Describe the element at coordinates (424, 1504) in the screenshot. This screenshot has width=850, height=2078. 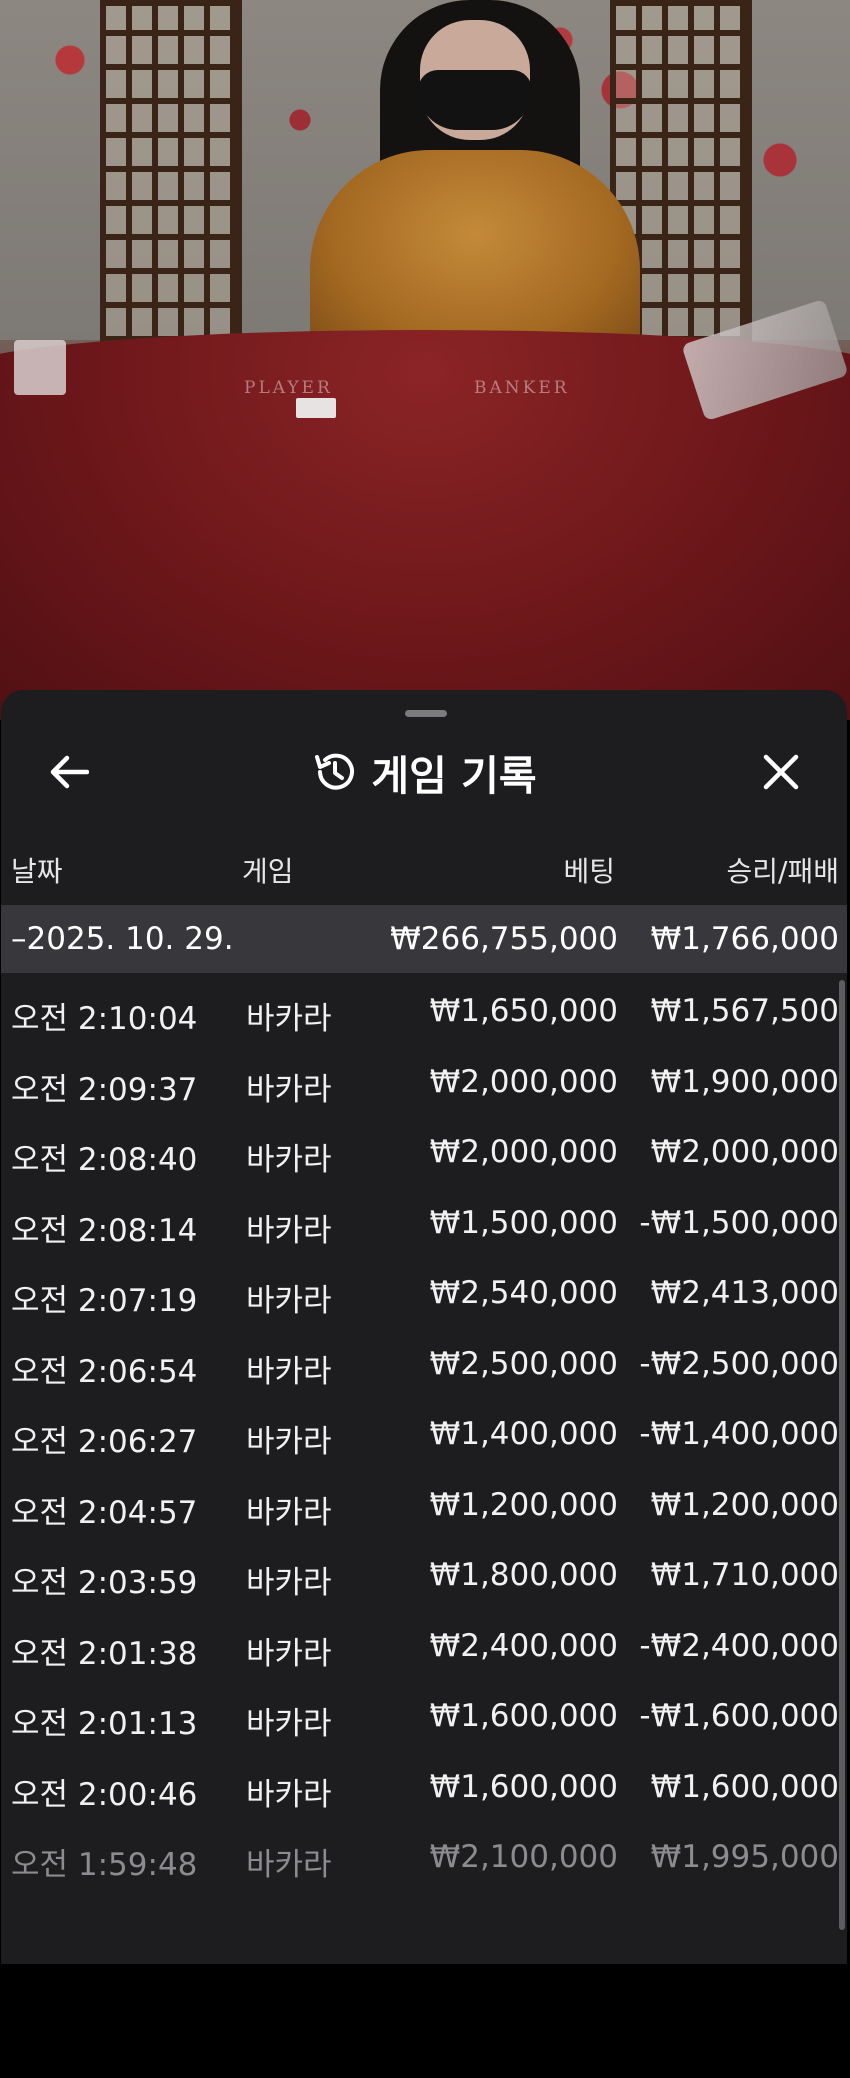
I see `table-row: 오전 2:04:57 바카라 ₩1,200,000 ₩1,200,000` at that location.